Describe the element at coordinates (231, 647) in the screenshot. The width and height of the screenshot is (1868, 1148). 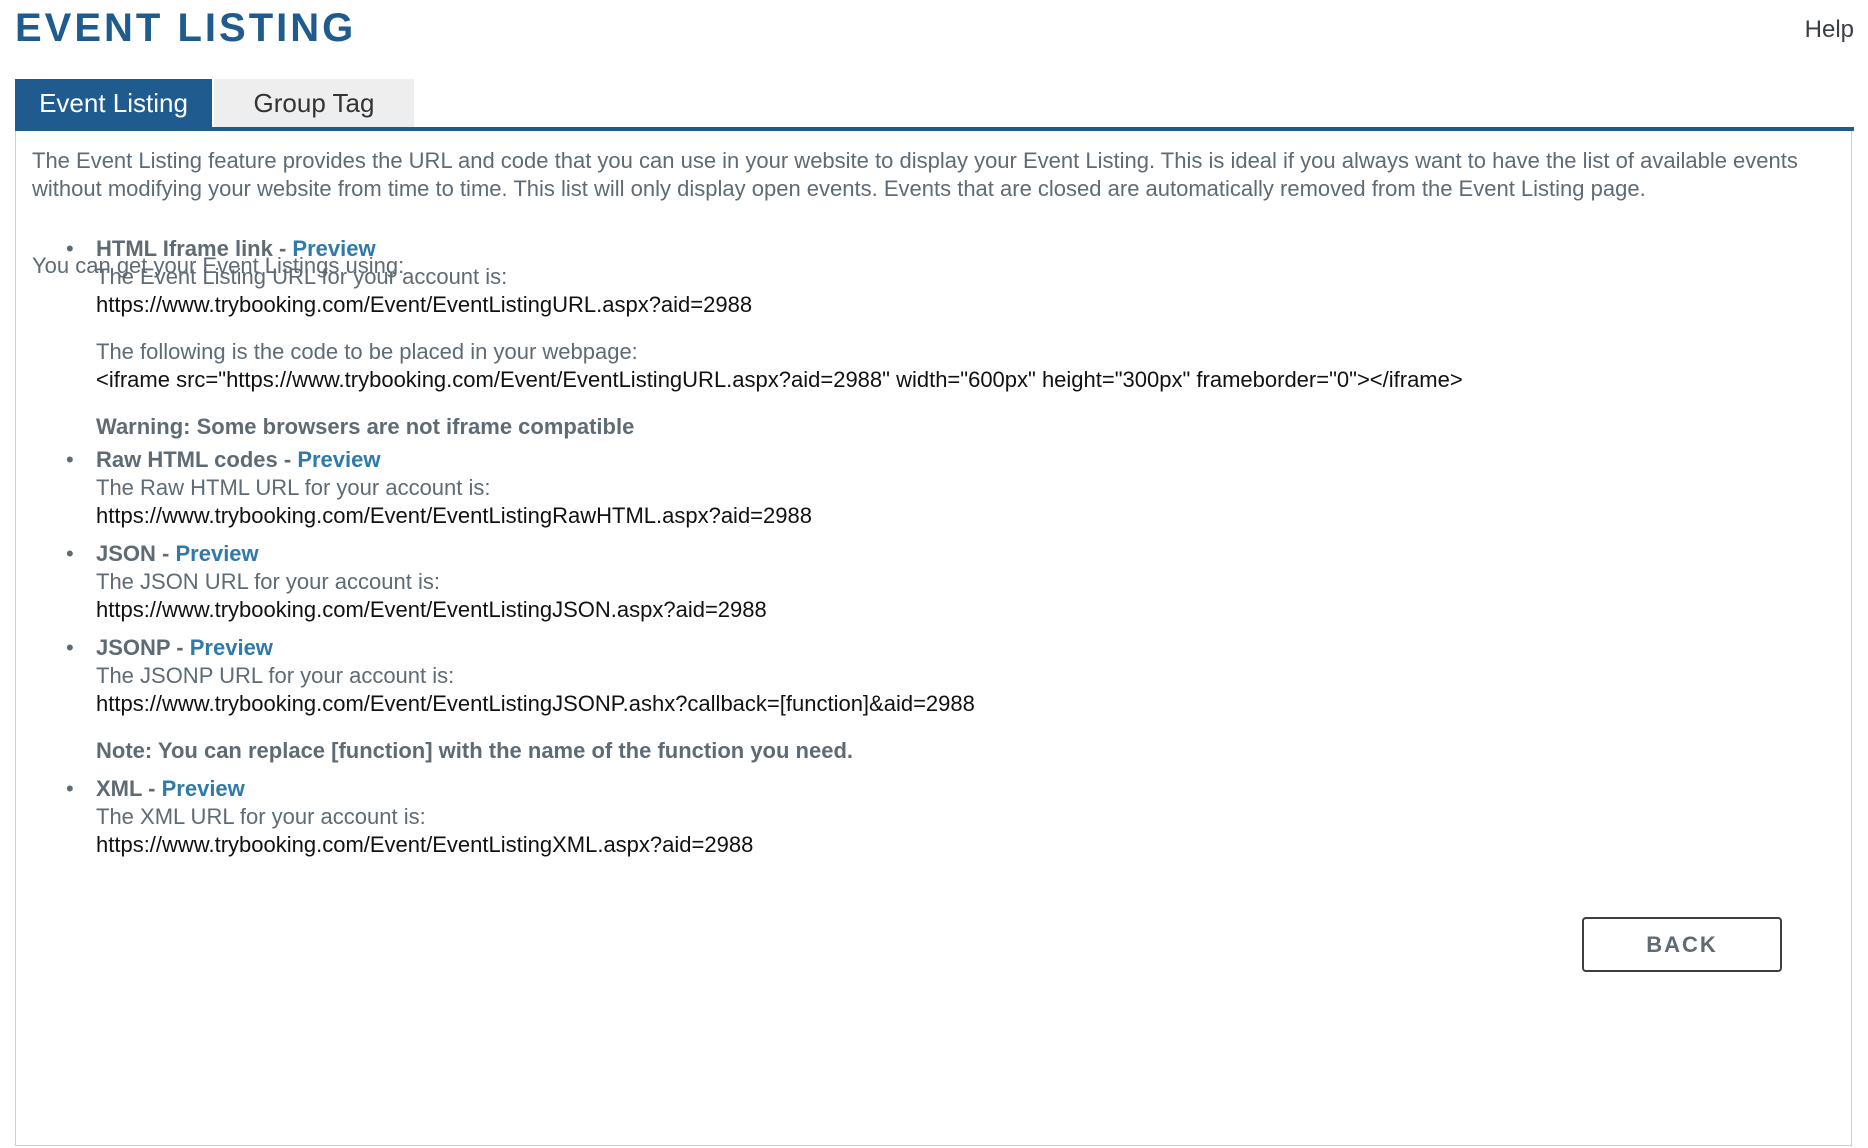
I see `preview-link-jsonp: Preview` at that location.